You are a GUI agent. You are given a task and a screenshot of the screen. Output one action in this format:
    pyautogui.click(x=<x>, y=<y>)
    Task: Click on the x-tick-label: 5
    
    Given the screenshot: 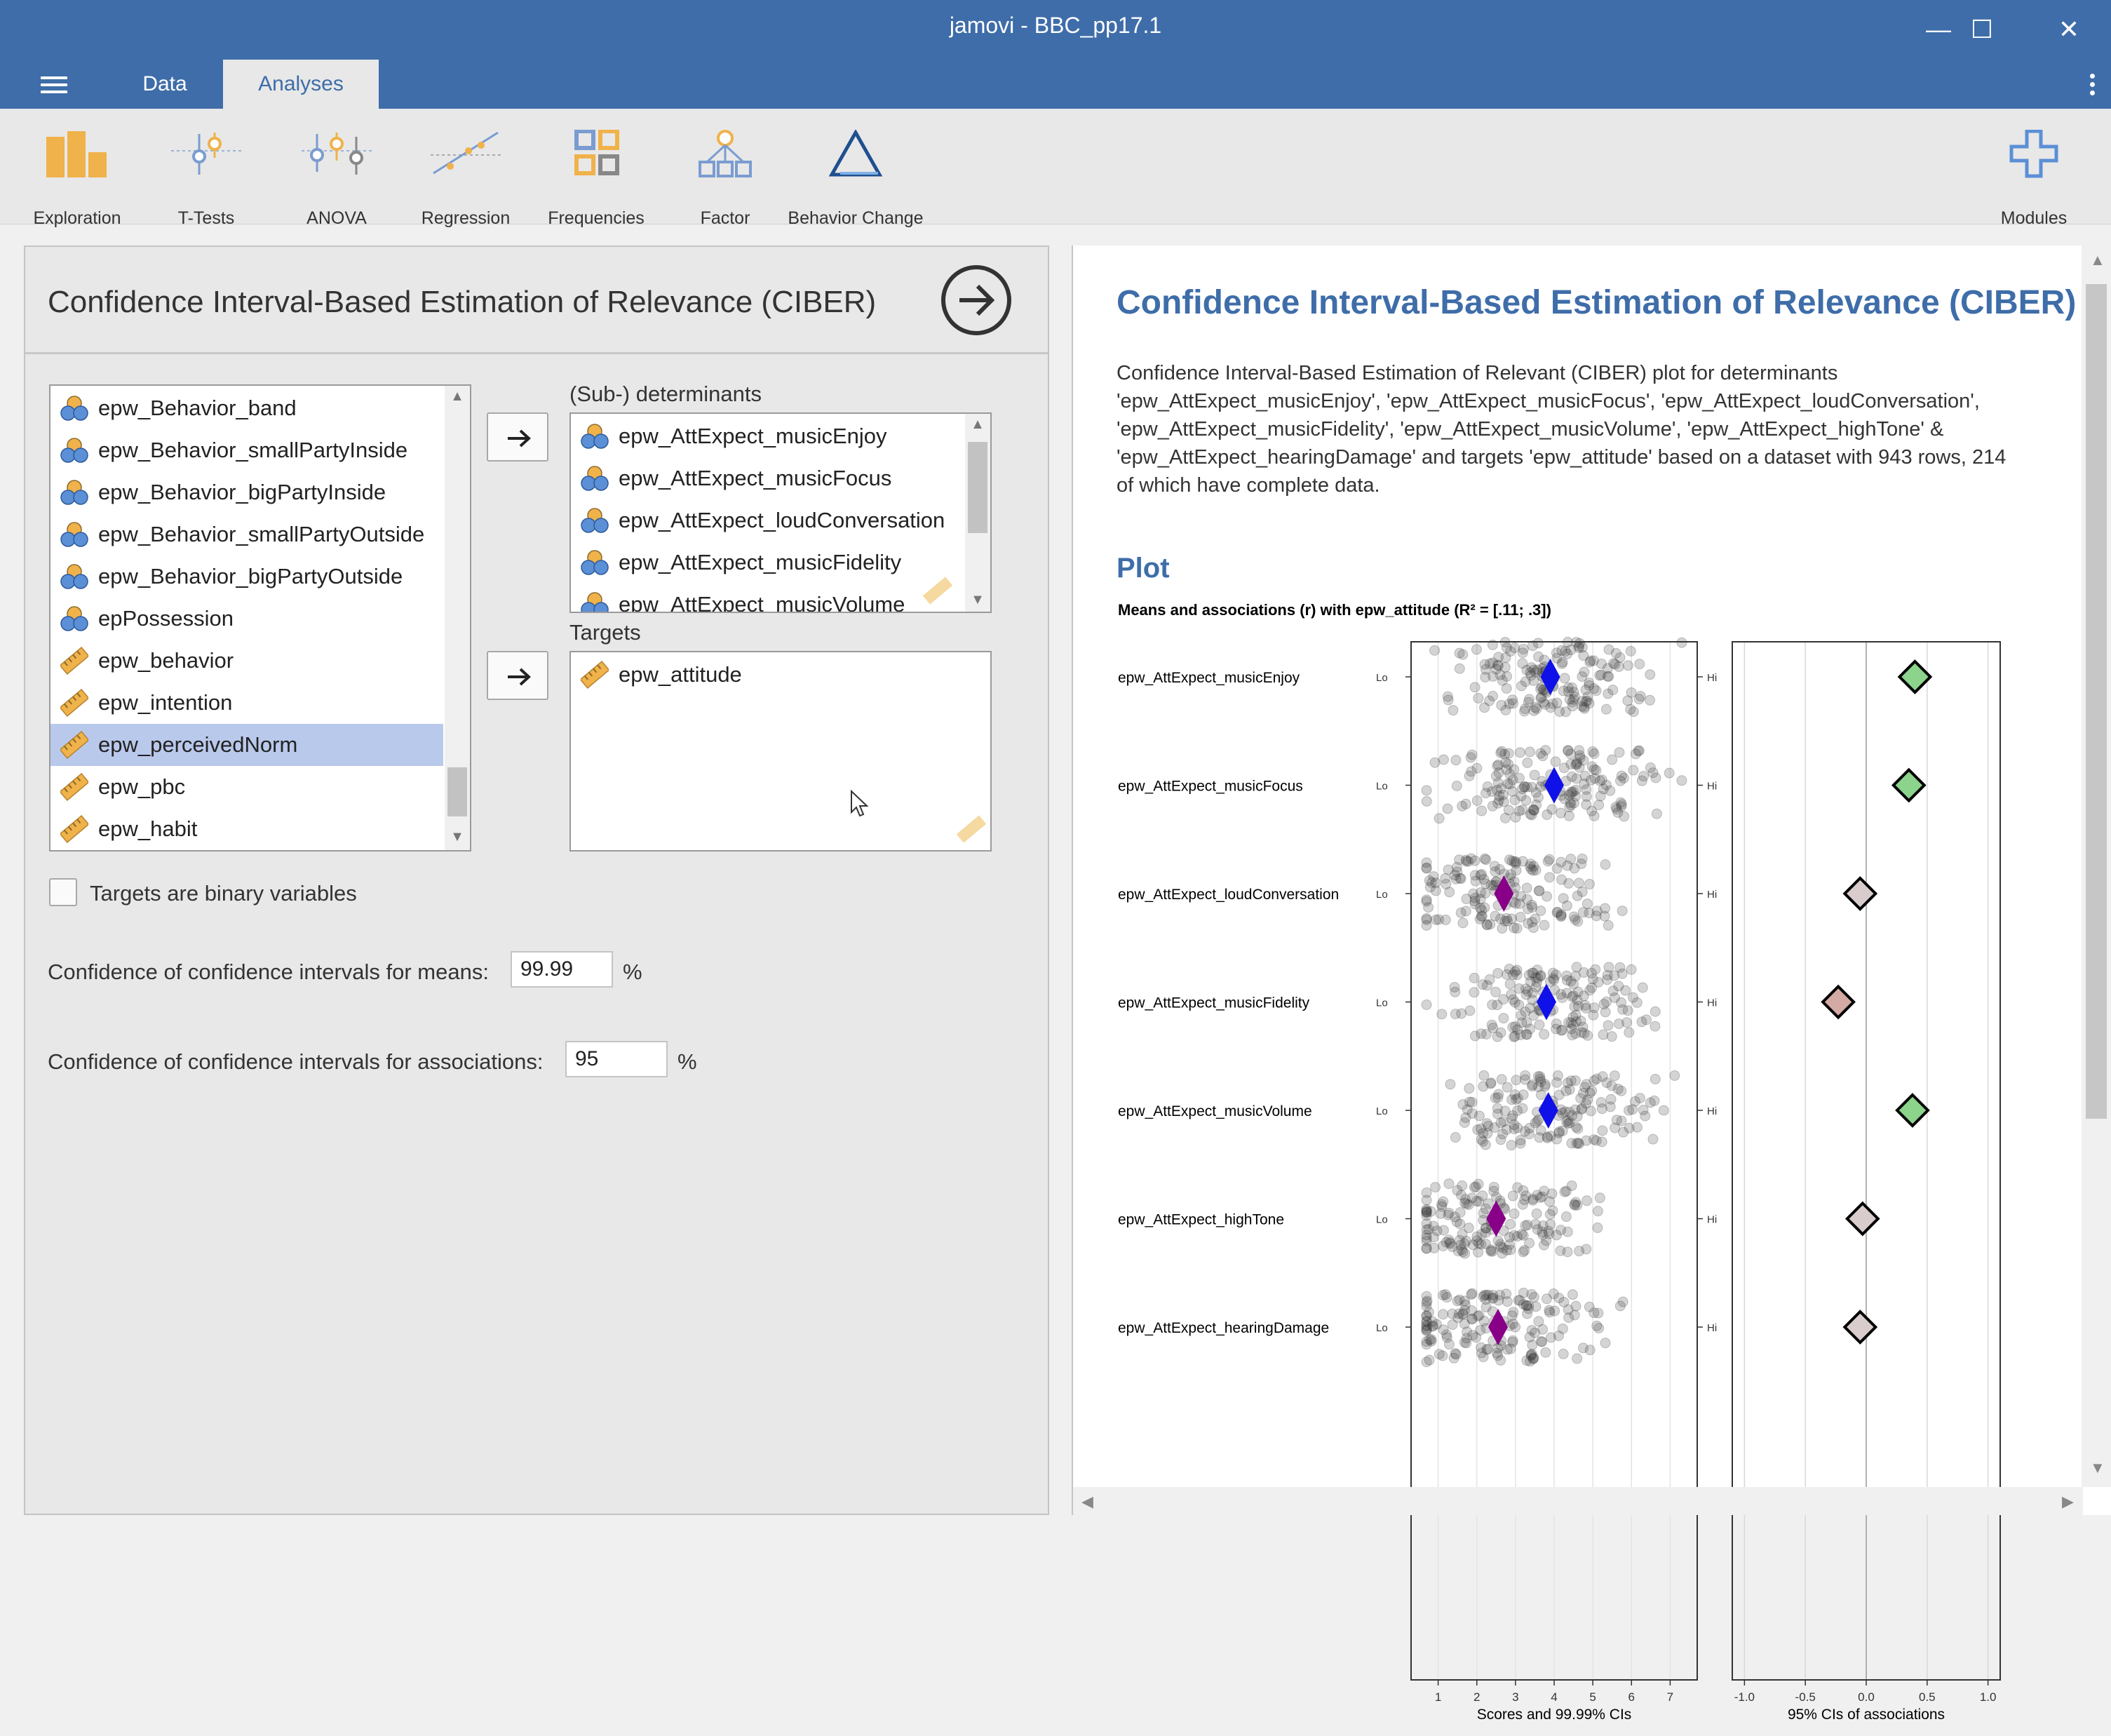 What is the action you would take?
    pyautogui.click(x=1592, y=1697)
    